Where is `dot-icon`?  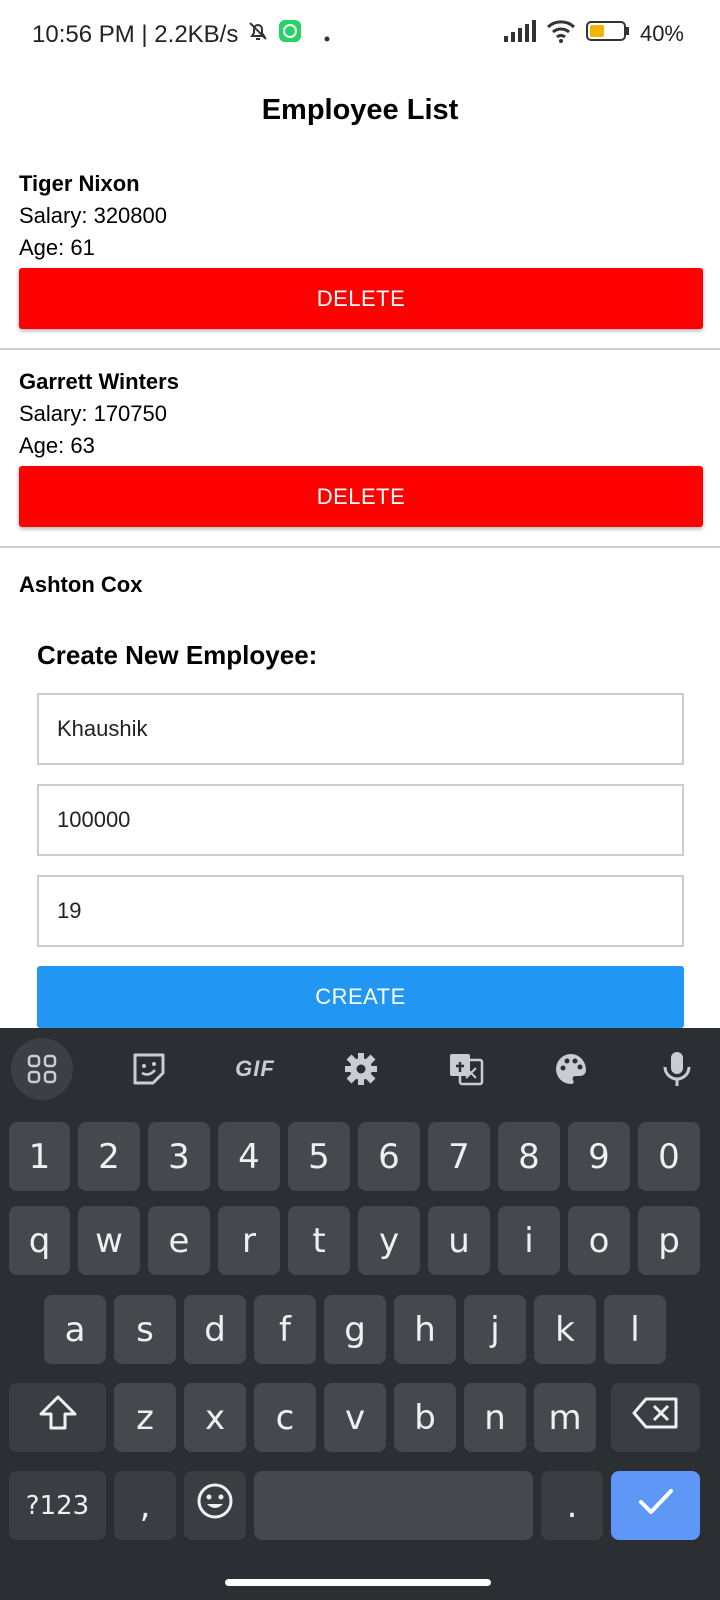
dot-icon is located at coordinates (327, 35).